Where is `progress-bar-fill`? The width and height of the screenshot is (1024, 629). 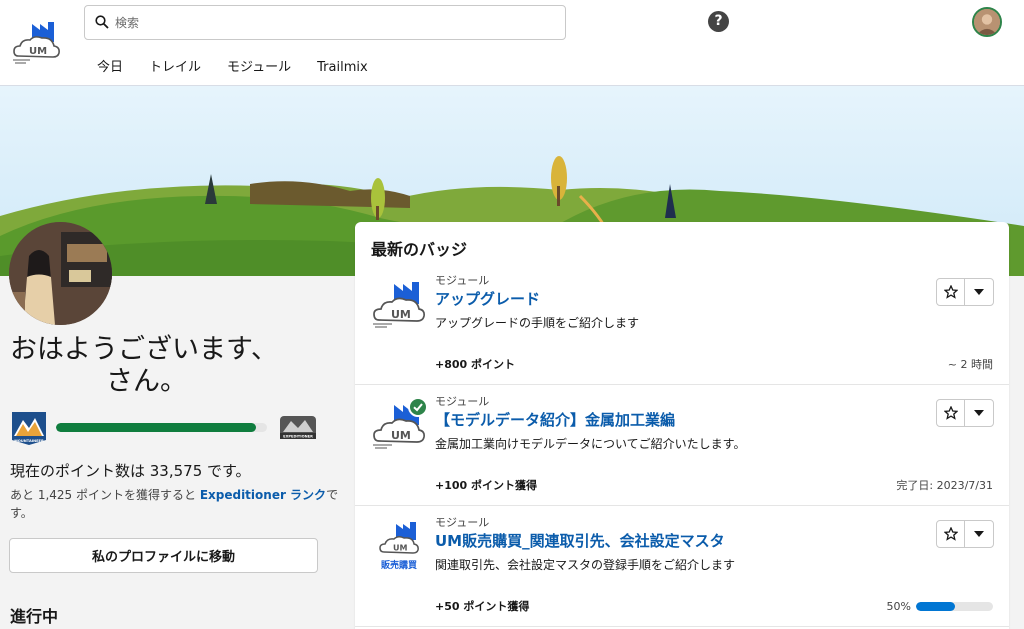
progress-bar-fill is located at coordinates (935, 606).